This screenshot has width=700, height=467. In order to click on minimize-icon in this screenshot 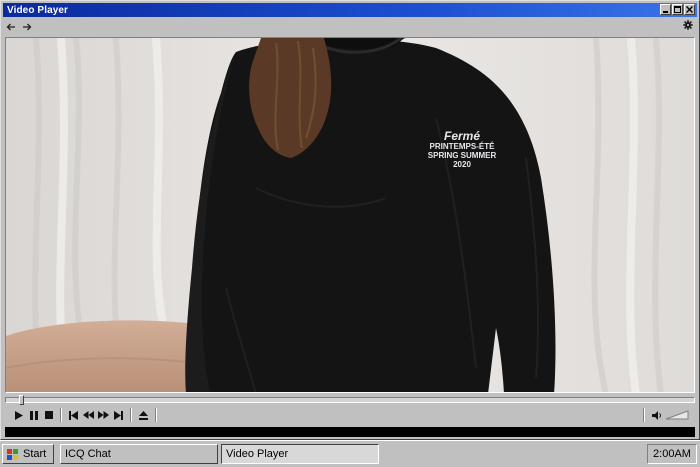, I will do `click(665, 12)`.